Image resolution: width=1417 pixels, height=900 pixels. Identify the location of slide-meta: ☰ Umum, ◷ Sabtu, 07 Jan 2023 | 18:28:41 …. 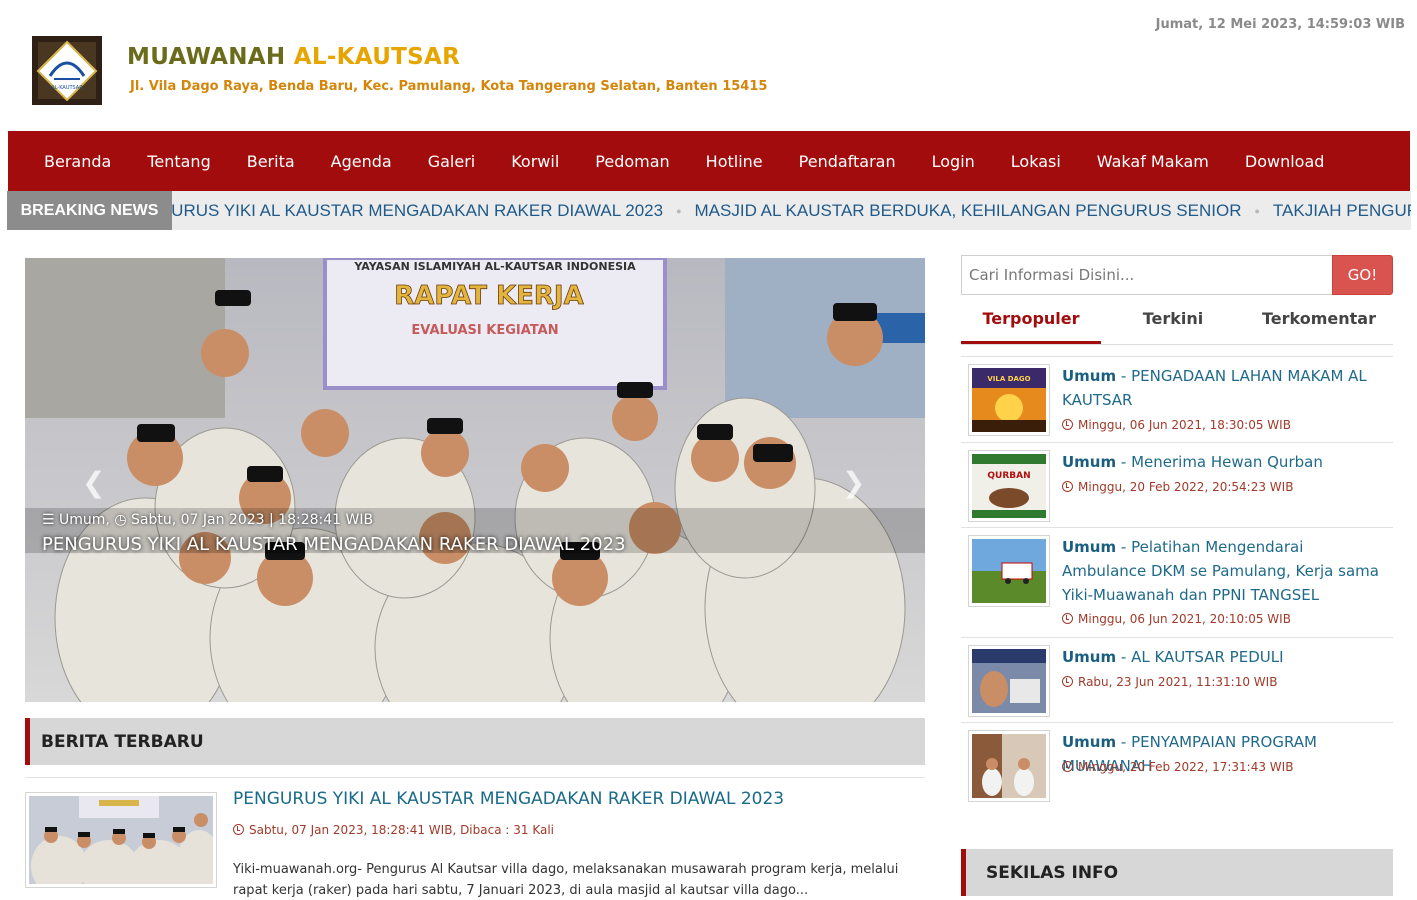
(207, 520).